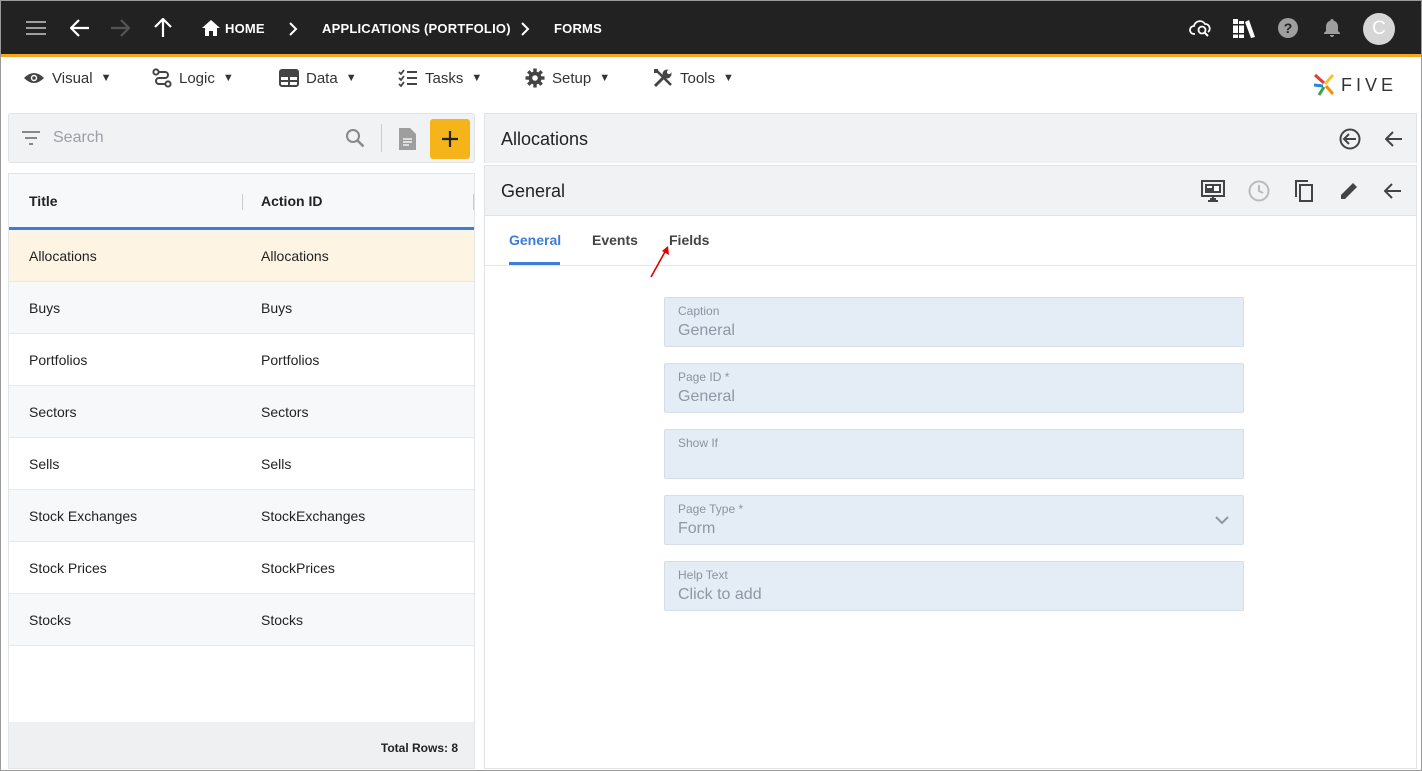 This screenshot has height=771, width=1422. Describe the element at coordinates (1379, 29) in the screenshot. I see `avatar: C` at that location.